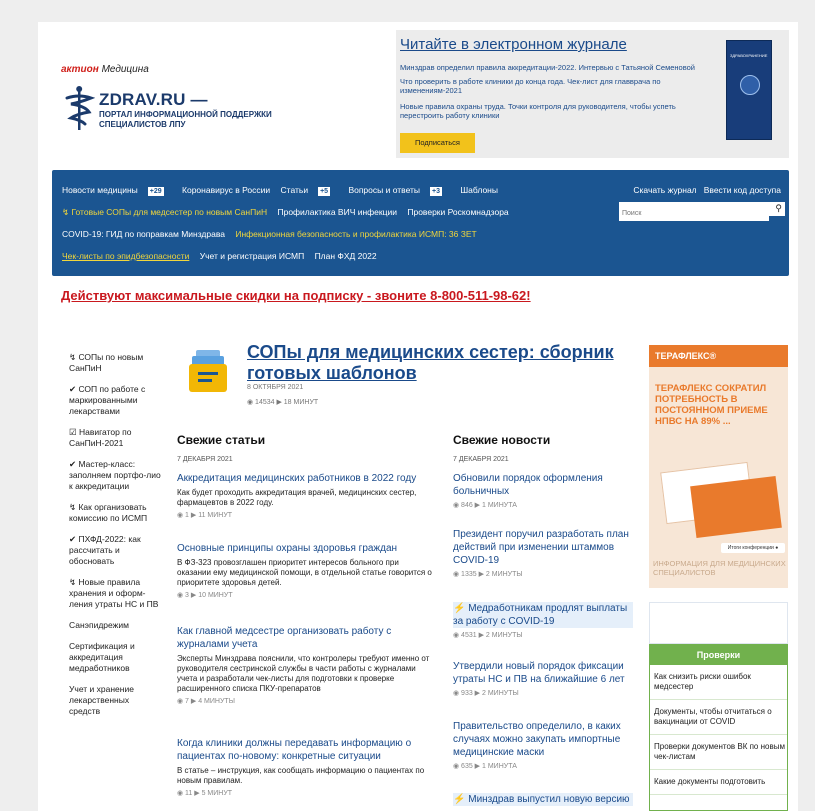 The width and height of the screenshot is (815, 811). Describe the element at coordinates (80, 108) in the screenshot. I see `caduceus-icon` at that location.